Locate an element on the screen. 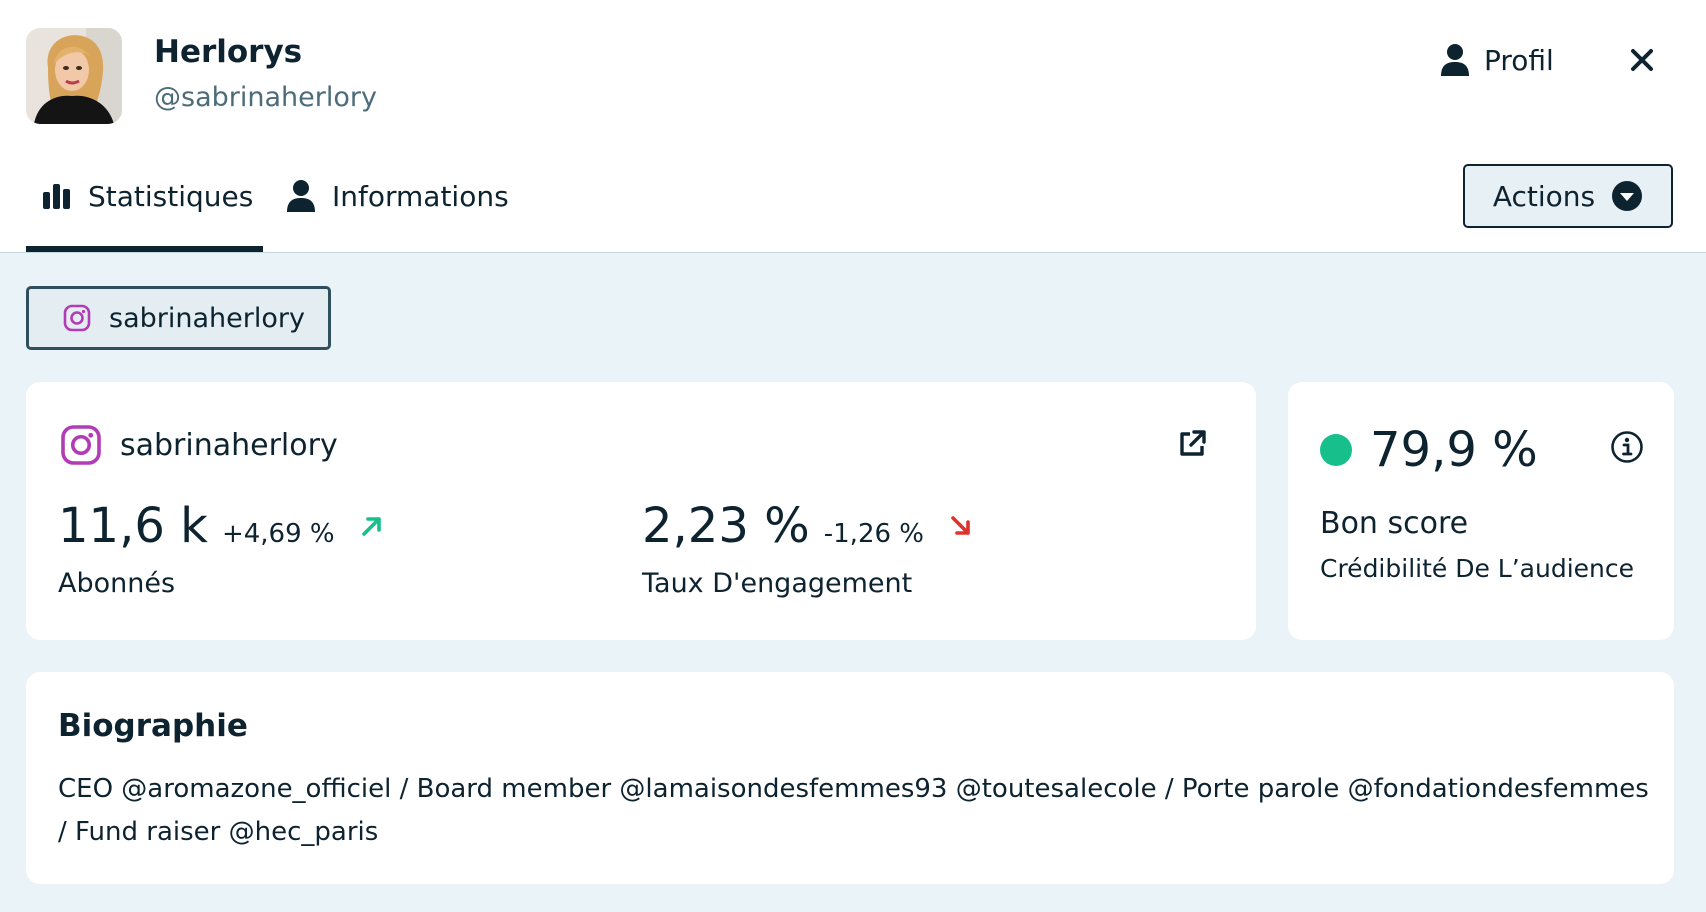  external-link-button is located at coordinates (1192, 444).